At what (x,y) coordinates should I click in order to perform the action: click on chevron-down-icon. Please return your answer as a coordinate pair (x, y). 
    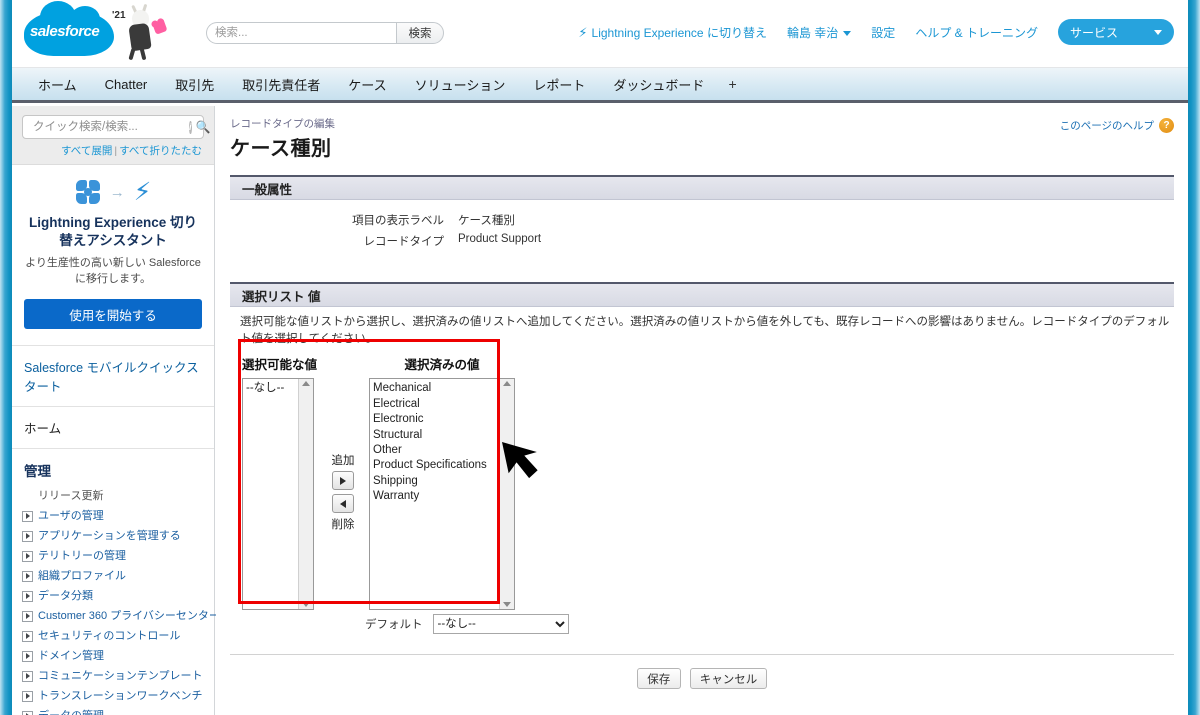
    Looking at the image, I should click on (847, 33).